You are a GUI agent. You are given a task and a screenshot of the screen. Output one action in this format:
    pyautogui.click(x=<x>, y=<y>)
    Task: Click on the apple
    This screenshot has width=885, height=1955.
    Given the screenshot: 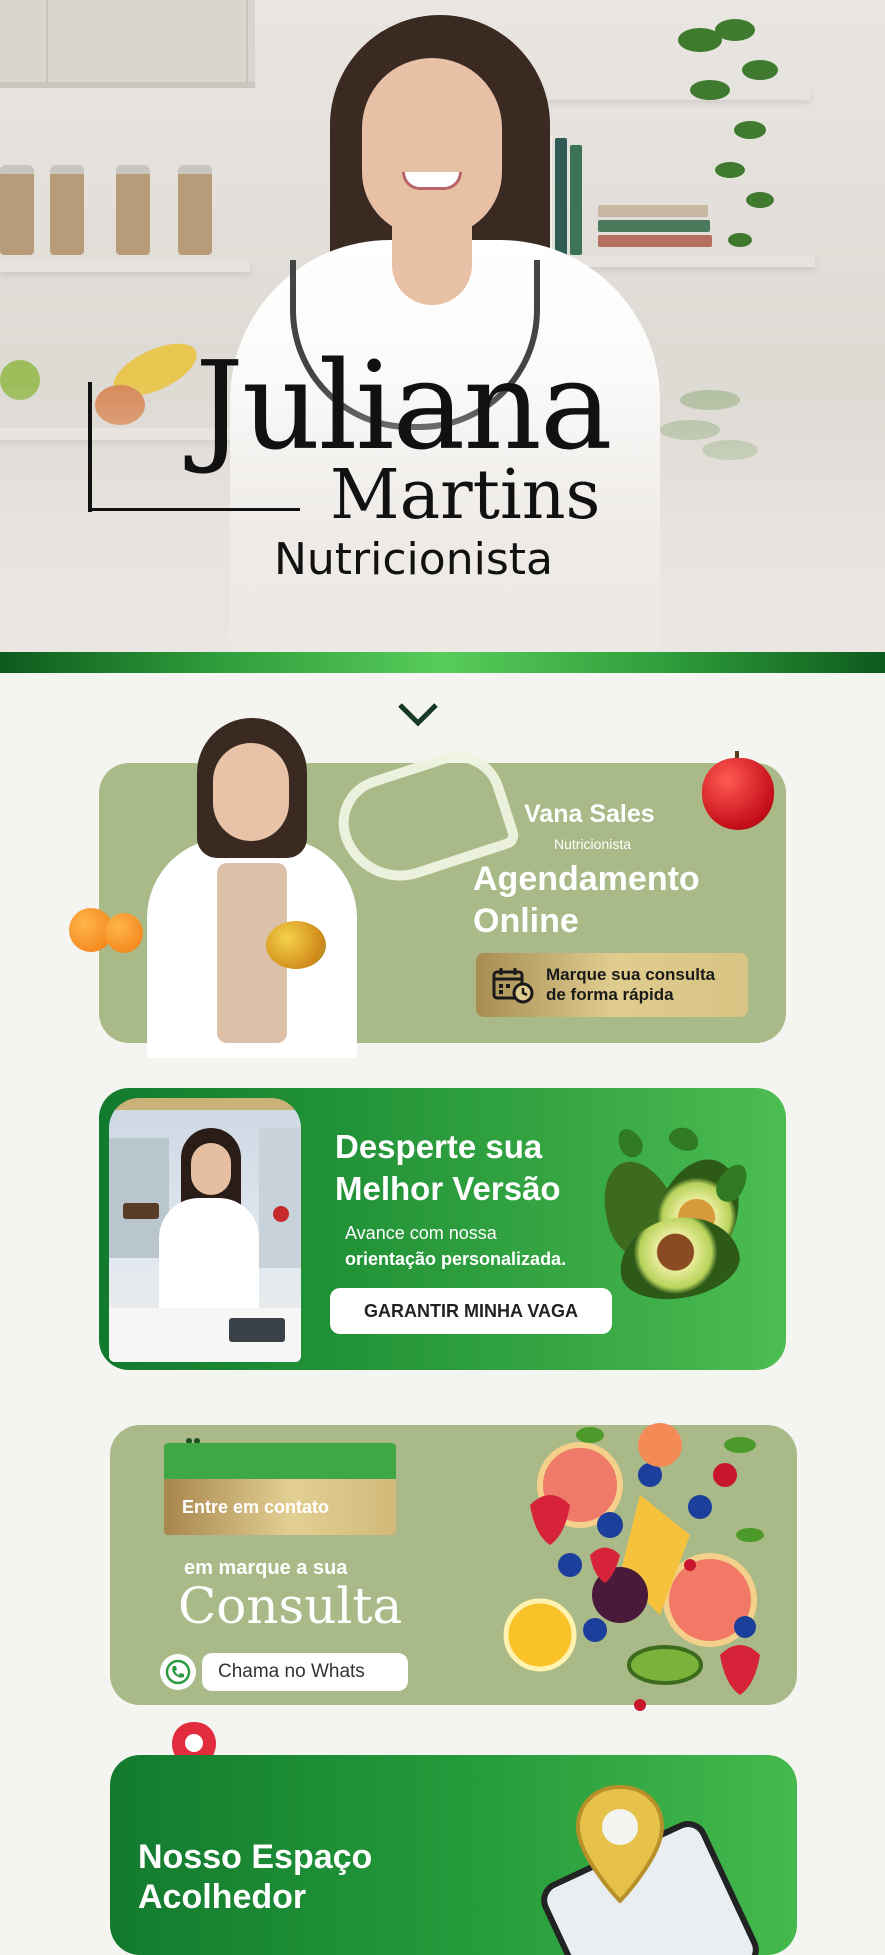 What is the action you would take?
    pyautogui.click(x=738, y=794)
    